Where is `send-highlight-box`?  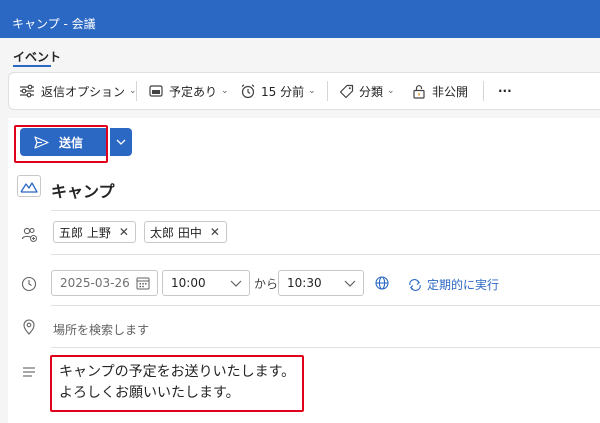 send-highlight-box is located at coordinates (61, 144).